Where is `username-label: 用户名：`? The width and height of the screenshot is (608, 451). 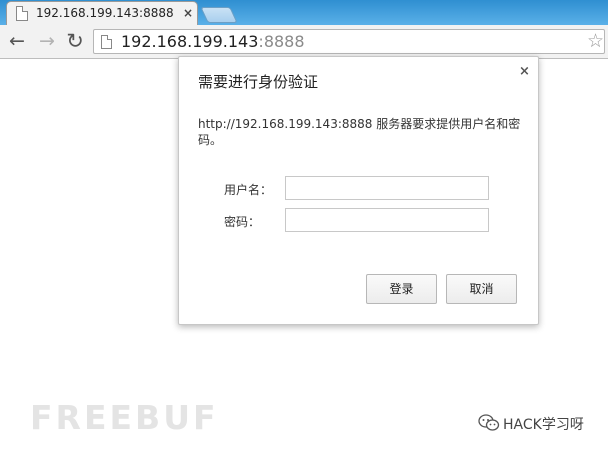
username-label: 用户名： is located at coordinates (248, 190).